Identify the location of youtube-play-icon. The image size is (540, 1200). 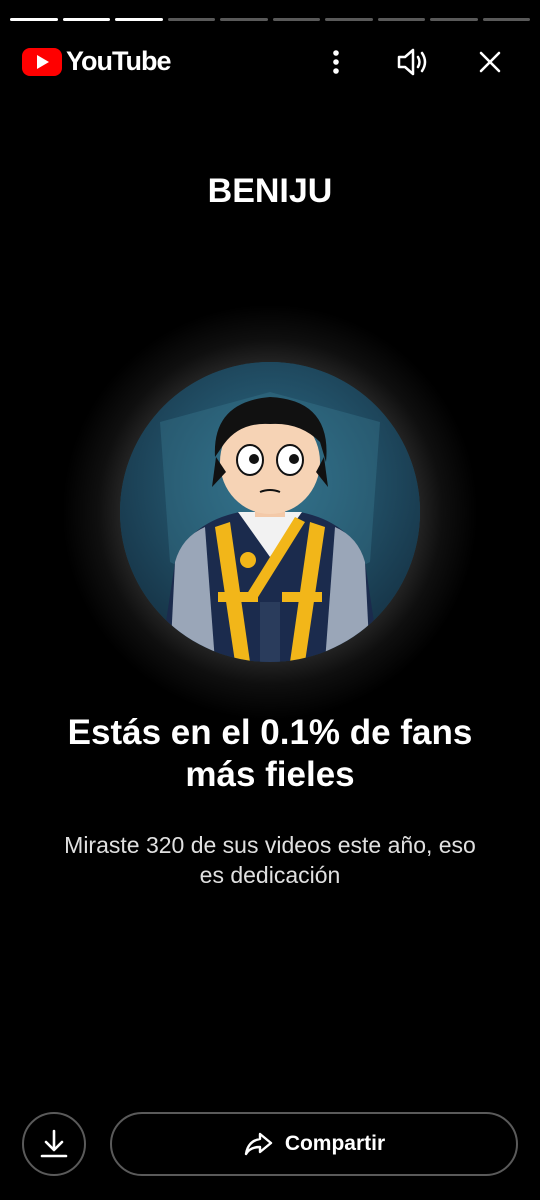
(42, 61).